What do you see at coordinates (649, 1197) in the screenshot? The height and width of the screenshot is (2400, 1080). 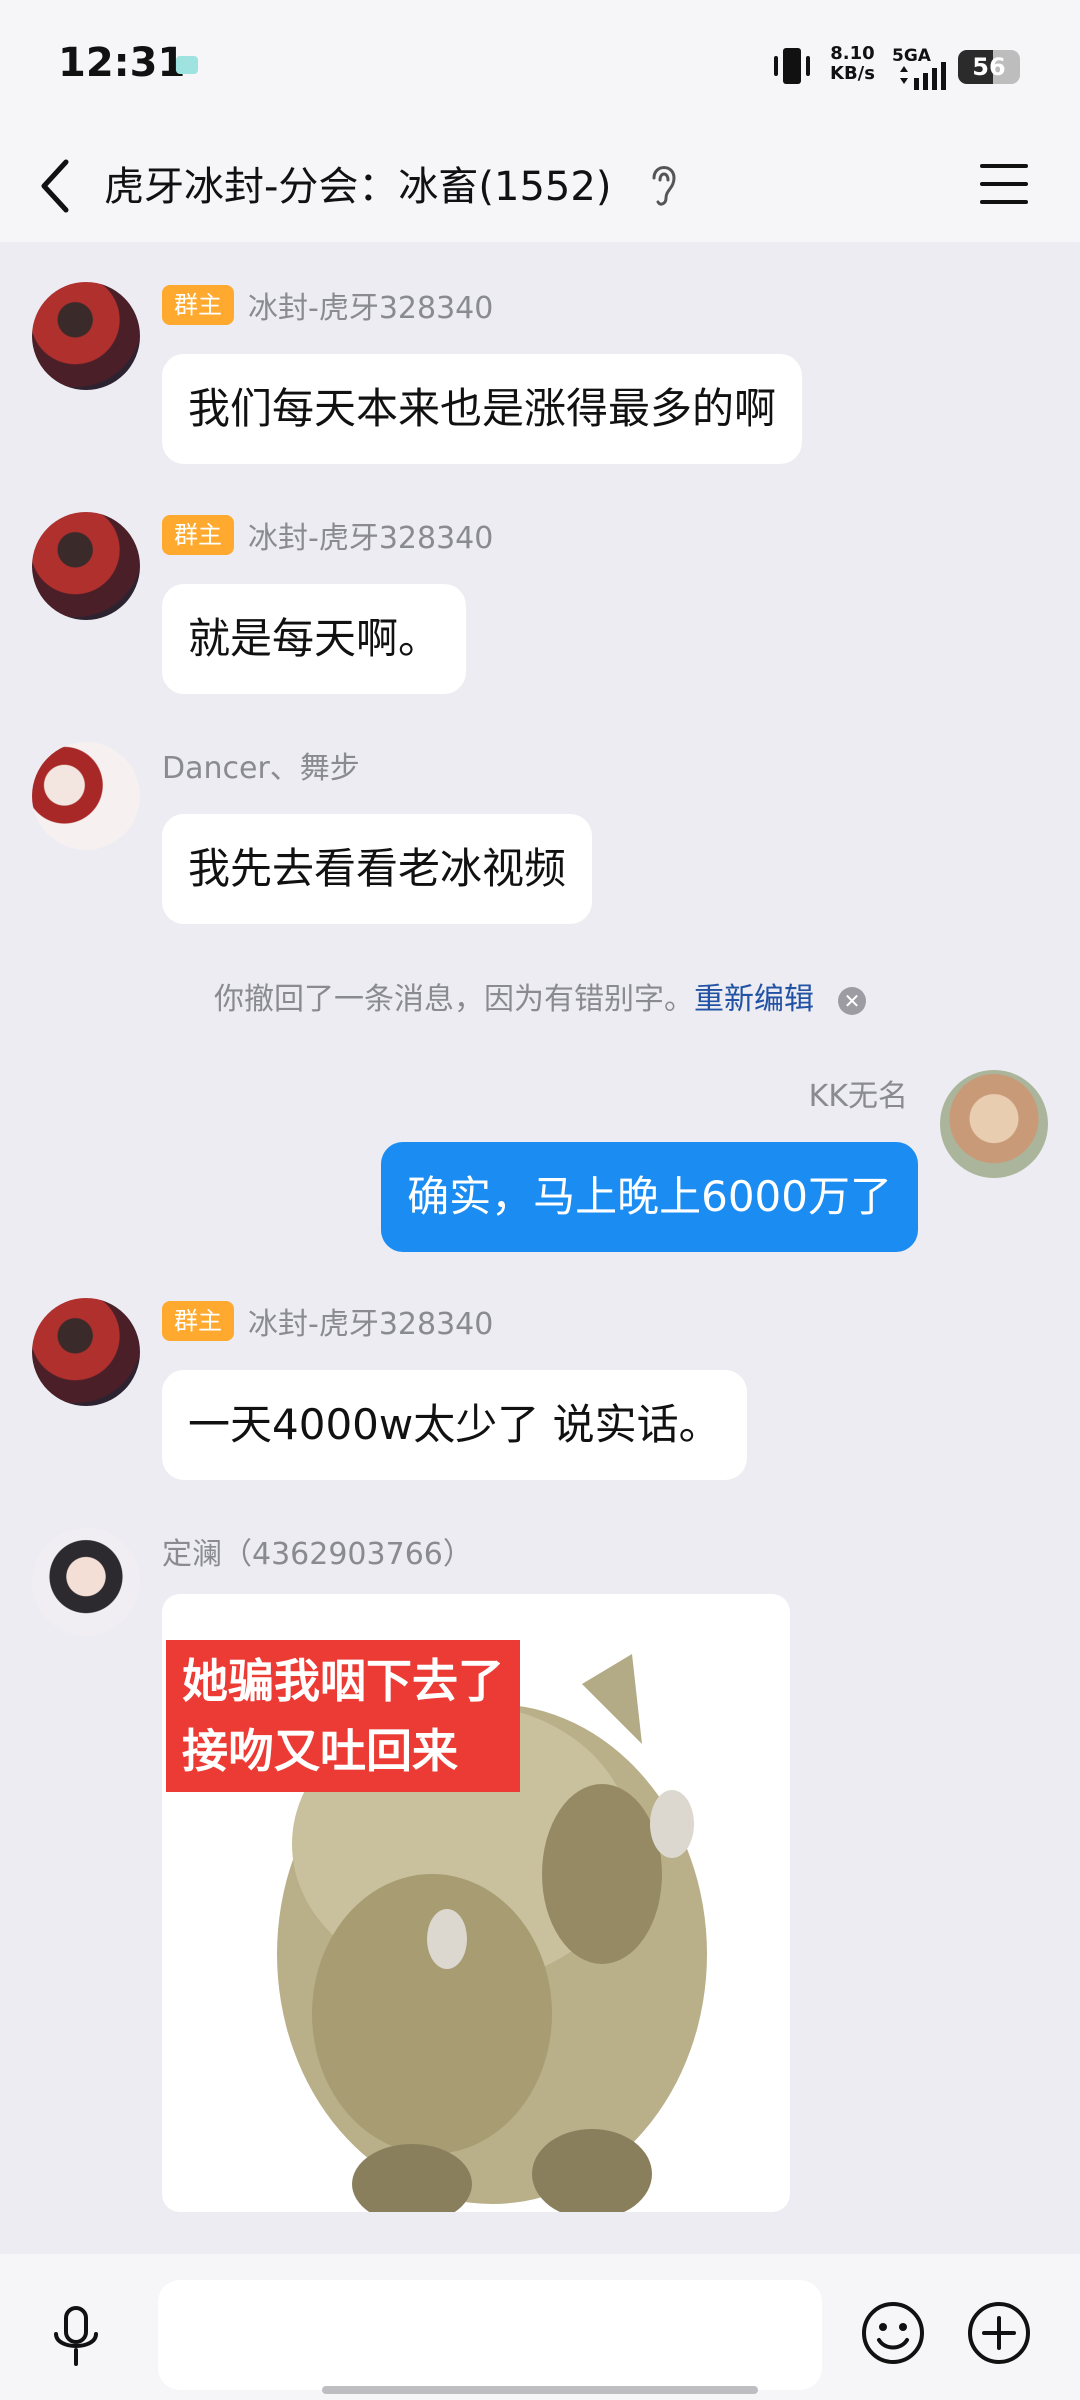 I see `self-message-bubble: 确实，马上晚上6000万了` at bounding box center [649, 1197].